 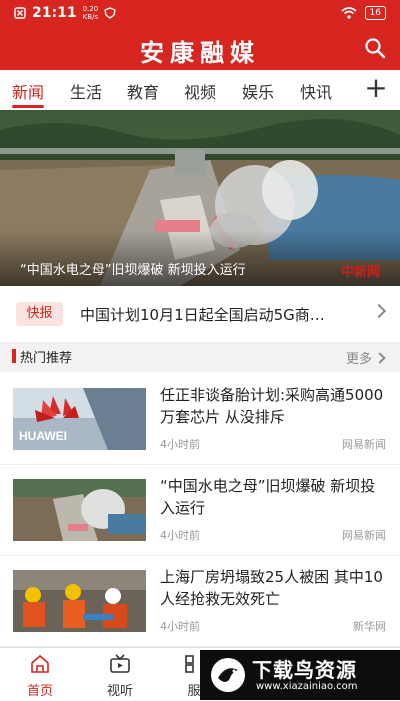 I want to click on app-header: 安康融媒, so click(x=200, y=48).